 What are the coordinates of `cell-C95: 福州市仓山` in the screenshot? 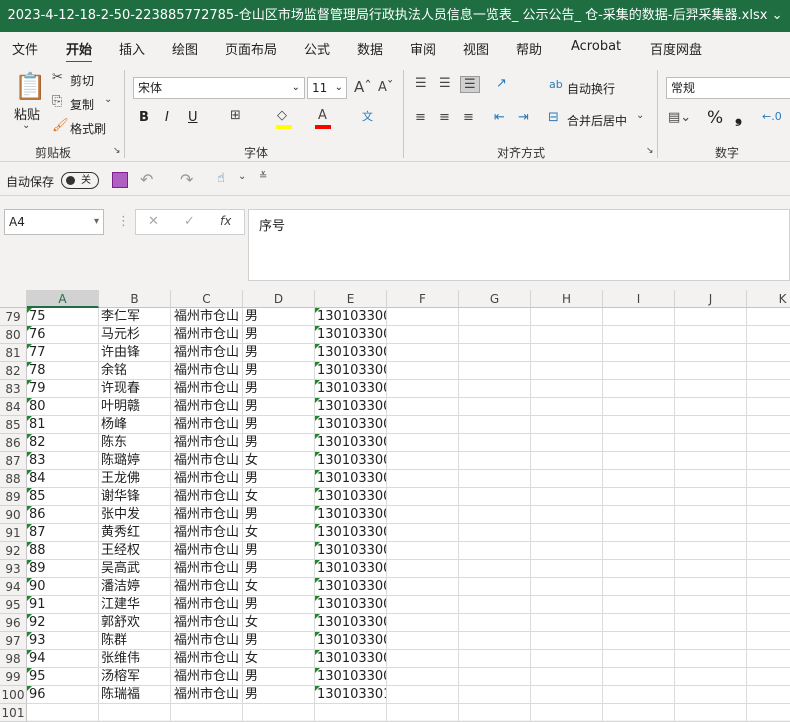 It's located at (207, 605).